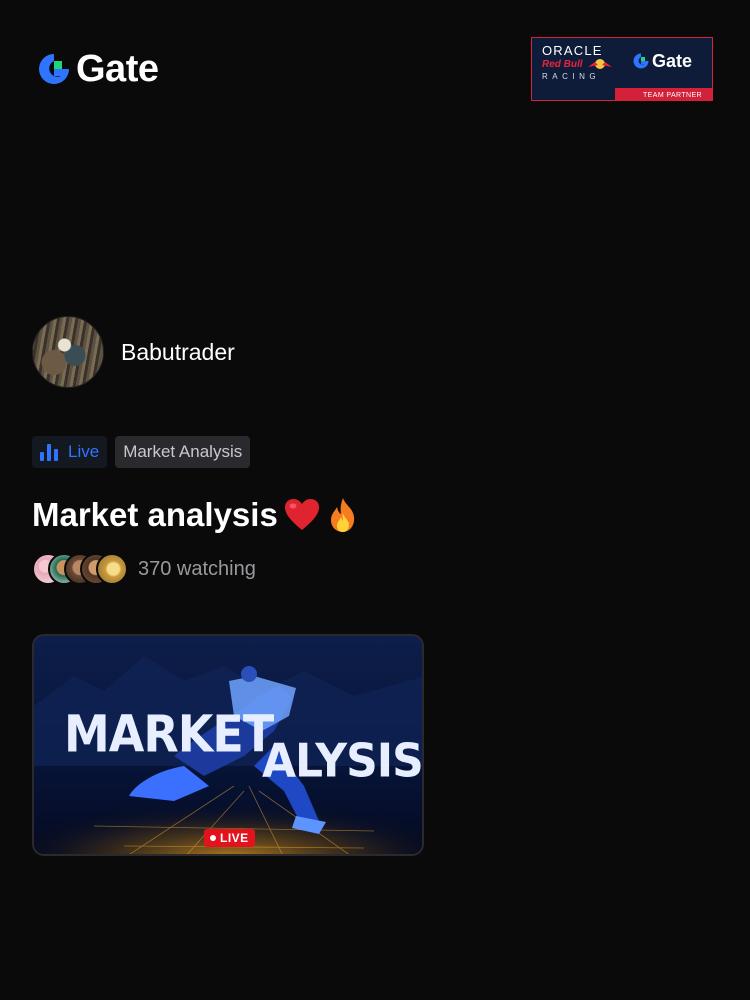 This screenshot has height=1000, width=750. Describe the element at coordinates (672, 61) in the screenshot. I see `partner-gate-text: Gate` at that location.